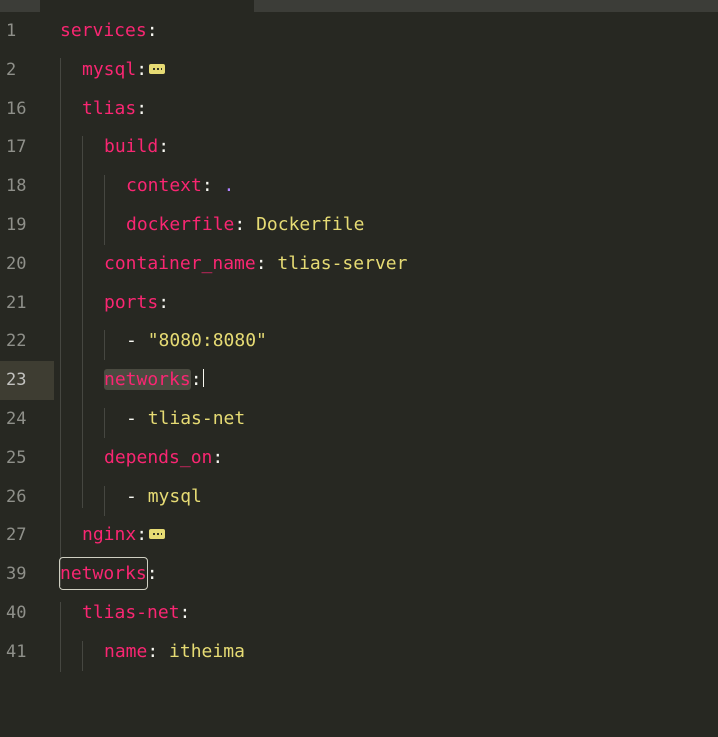 Image resolution: width=718 pixels, height=737 pixels. Describe the element at coordinates (16, 108) in the screenshot. I see `line-number: 16` at that location.